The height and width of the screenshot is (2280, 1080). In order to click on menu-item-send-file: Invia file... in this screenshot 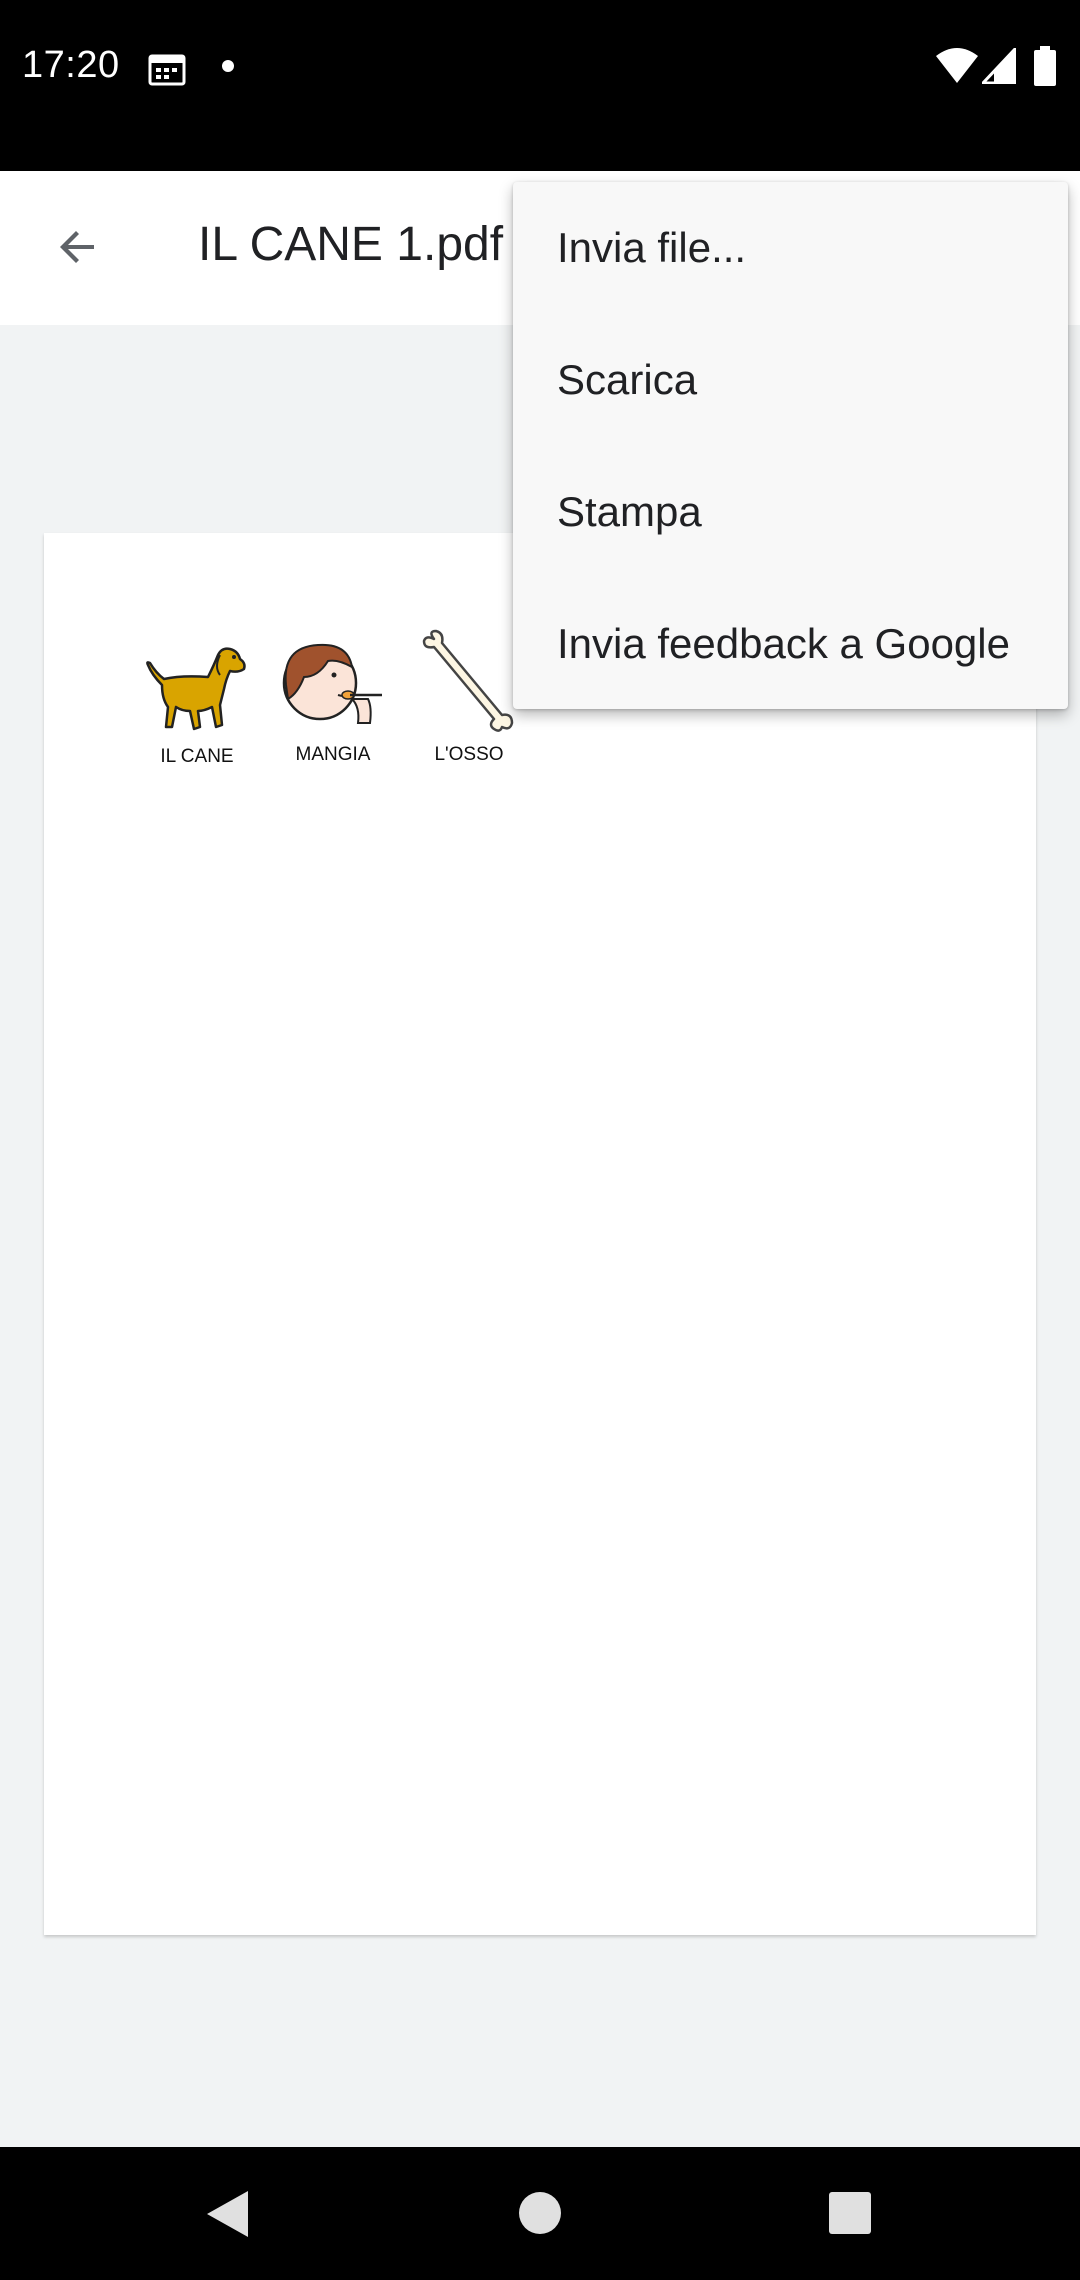, I will do `click(790, 248)`.